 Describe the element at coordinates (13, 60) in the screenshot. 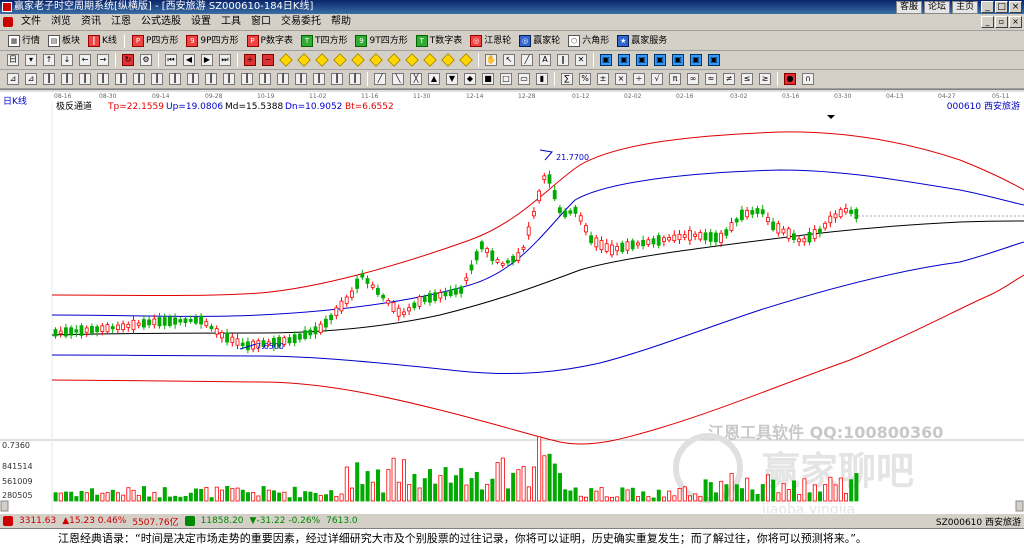

I see `day-period-icon: 日` at that location.